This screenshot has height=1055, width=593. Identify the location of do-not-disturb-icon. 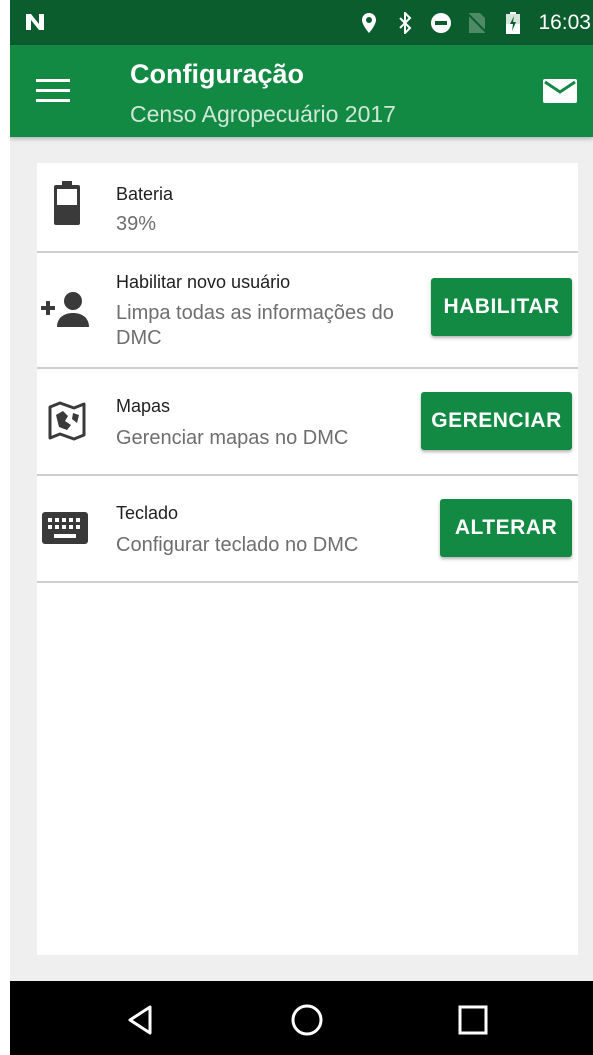
(441, 23).